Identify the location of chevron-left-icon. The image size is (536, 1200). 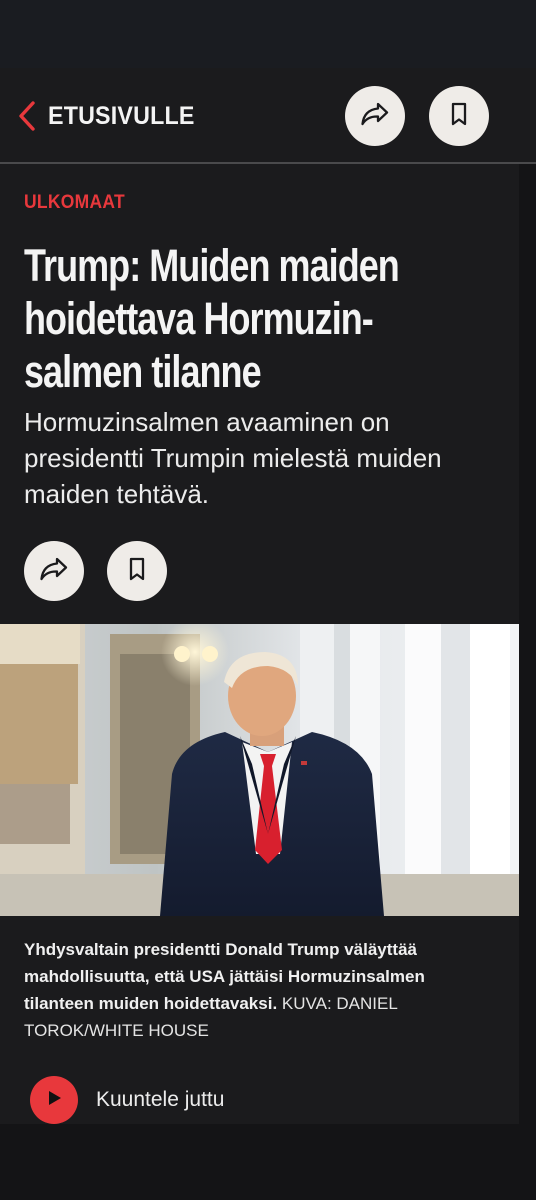
(27, 116).